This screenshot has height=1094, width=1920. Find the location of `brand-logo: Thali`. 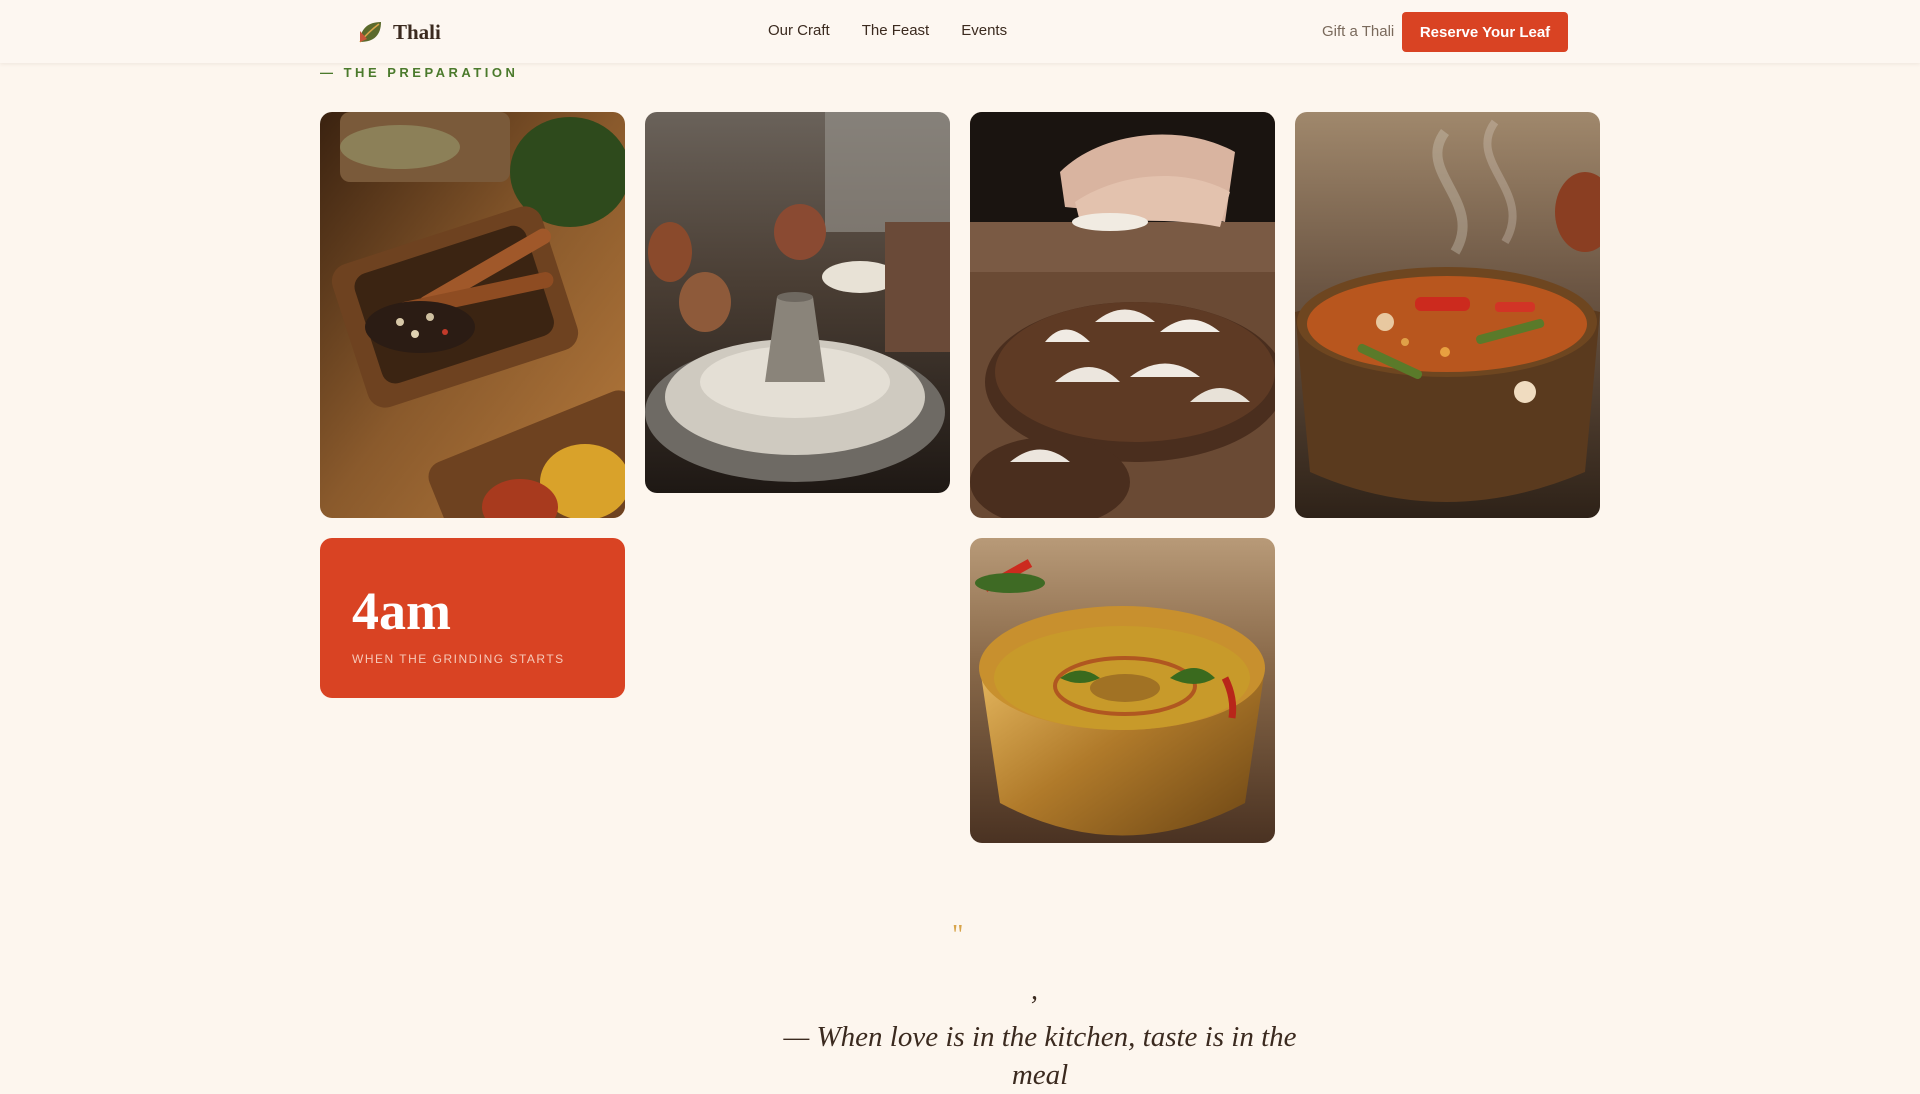

brand-logo: Thali is located at coordinates (399, 32).